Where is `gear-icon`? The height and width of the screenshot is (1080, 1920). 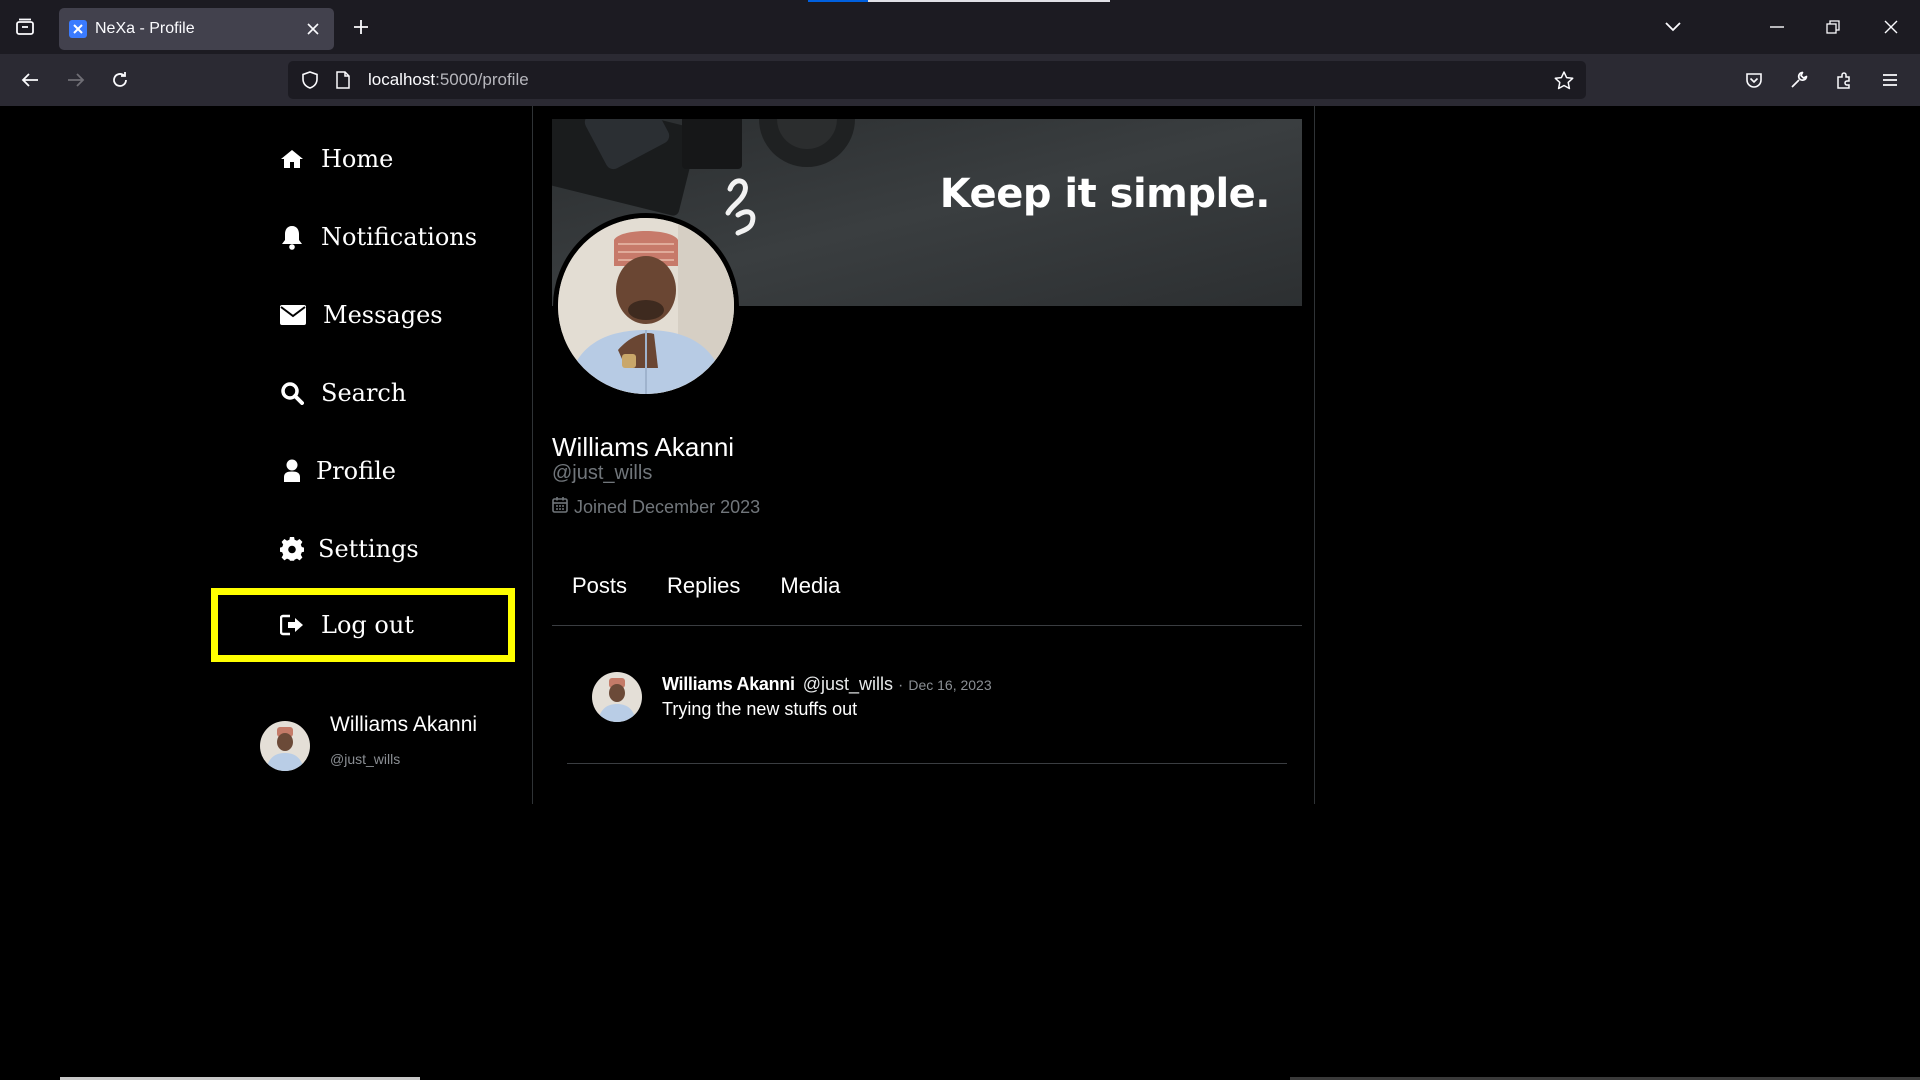
gear-icon is located at coordinates (292, 549).